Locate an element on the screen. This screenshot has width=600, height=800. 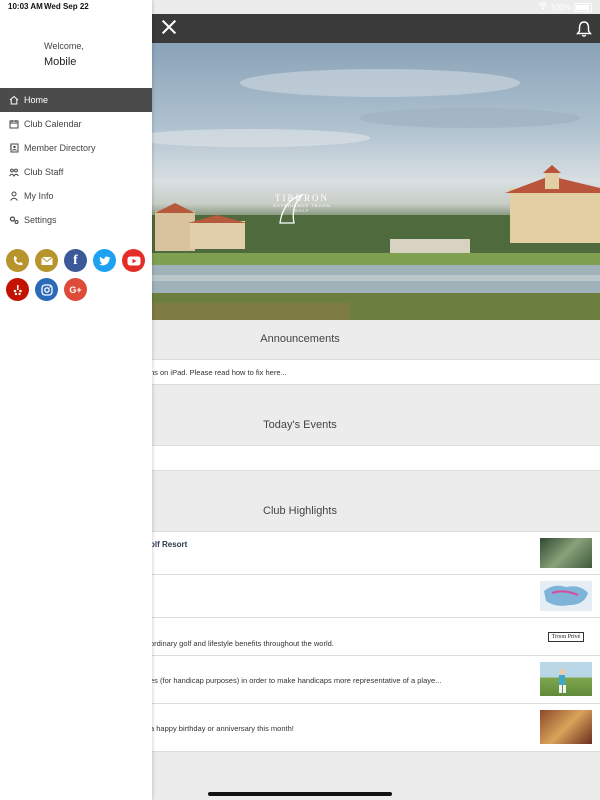
menu-item-label: Club Staff is located at coordinates (44, 172).